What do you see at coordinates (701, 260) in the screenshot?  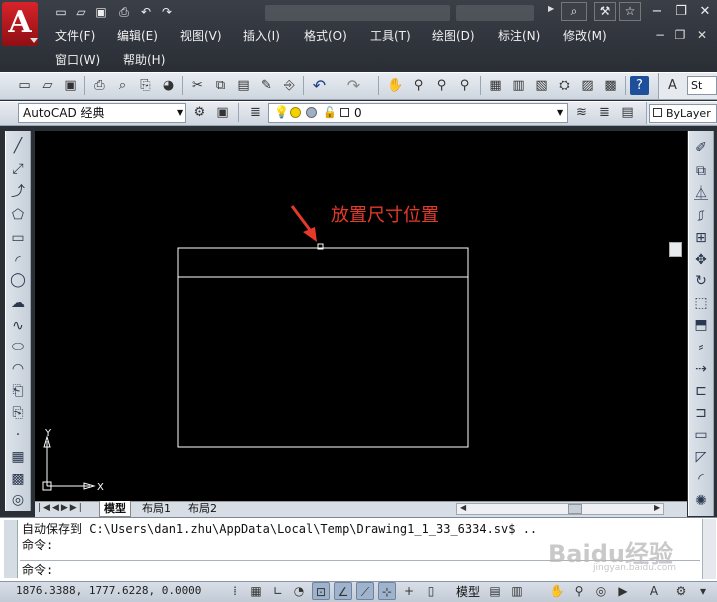 I see `move-icon: ✥` at bounding box center [701, 260].